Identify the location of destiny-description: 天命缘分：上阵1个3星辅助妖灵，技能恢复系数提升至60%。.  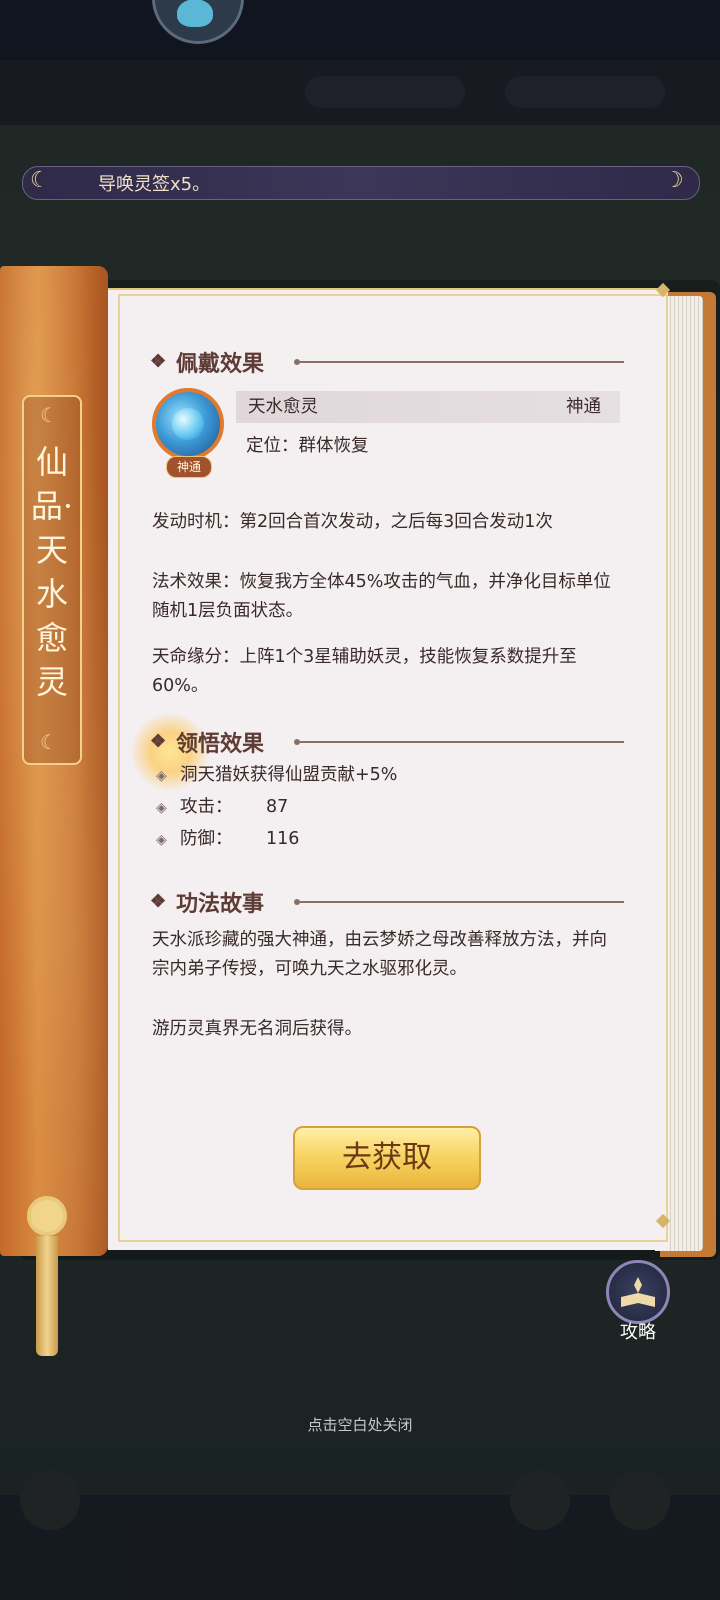
(364, 671).